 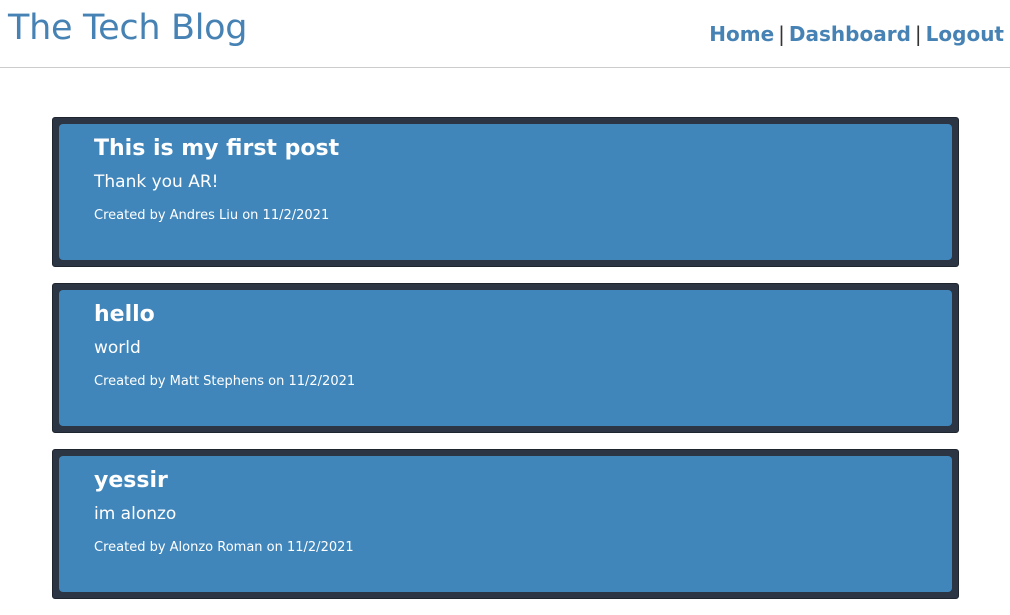 I want to click on post-body: world, so click(x=117, y=348).